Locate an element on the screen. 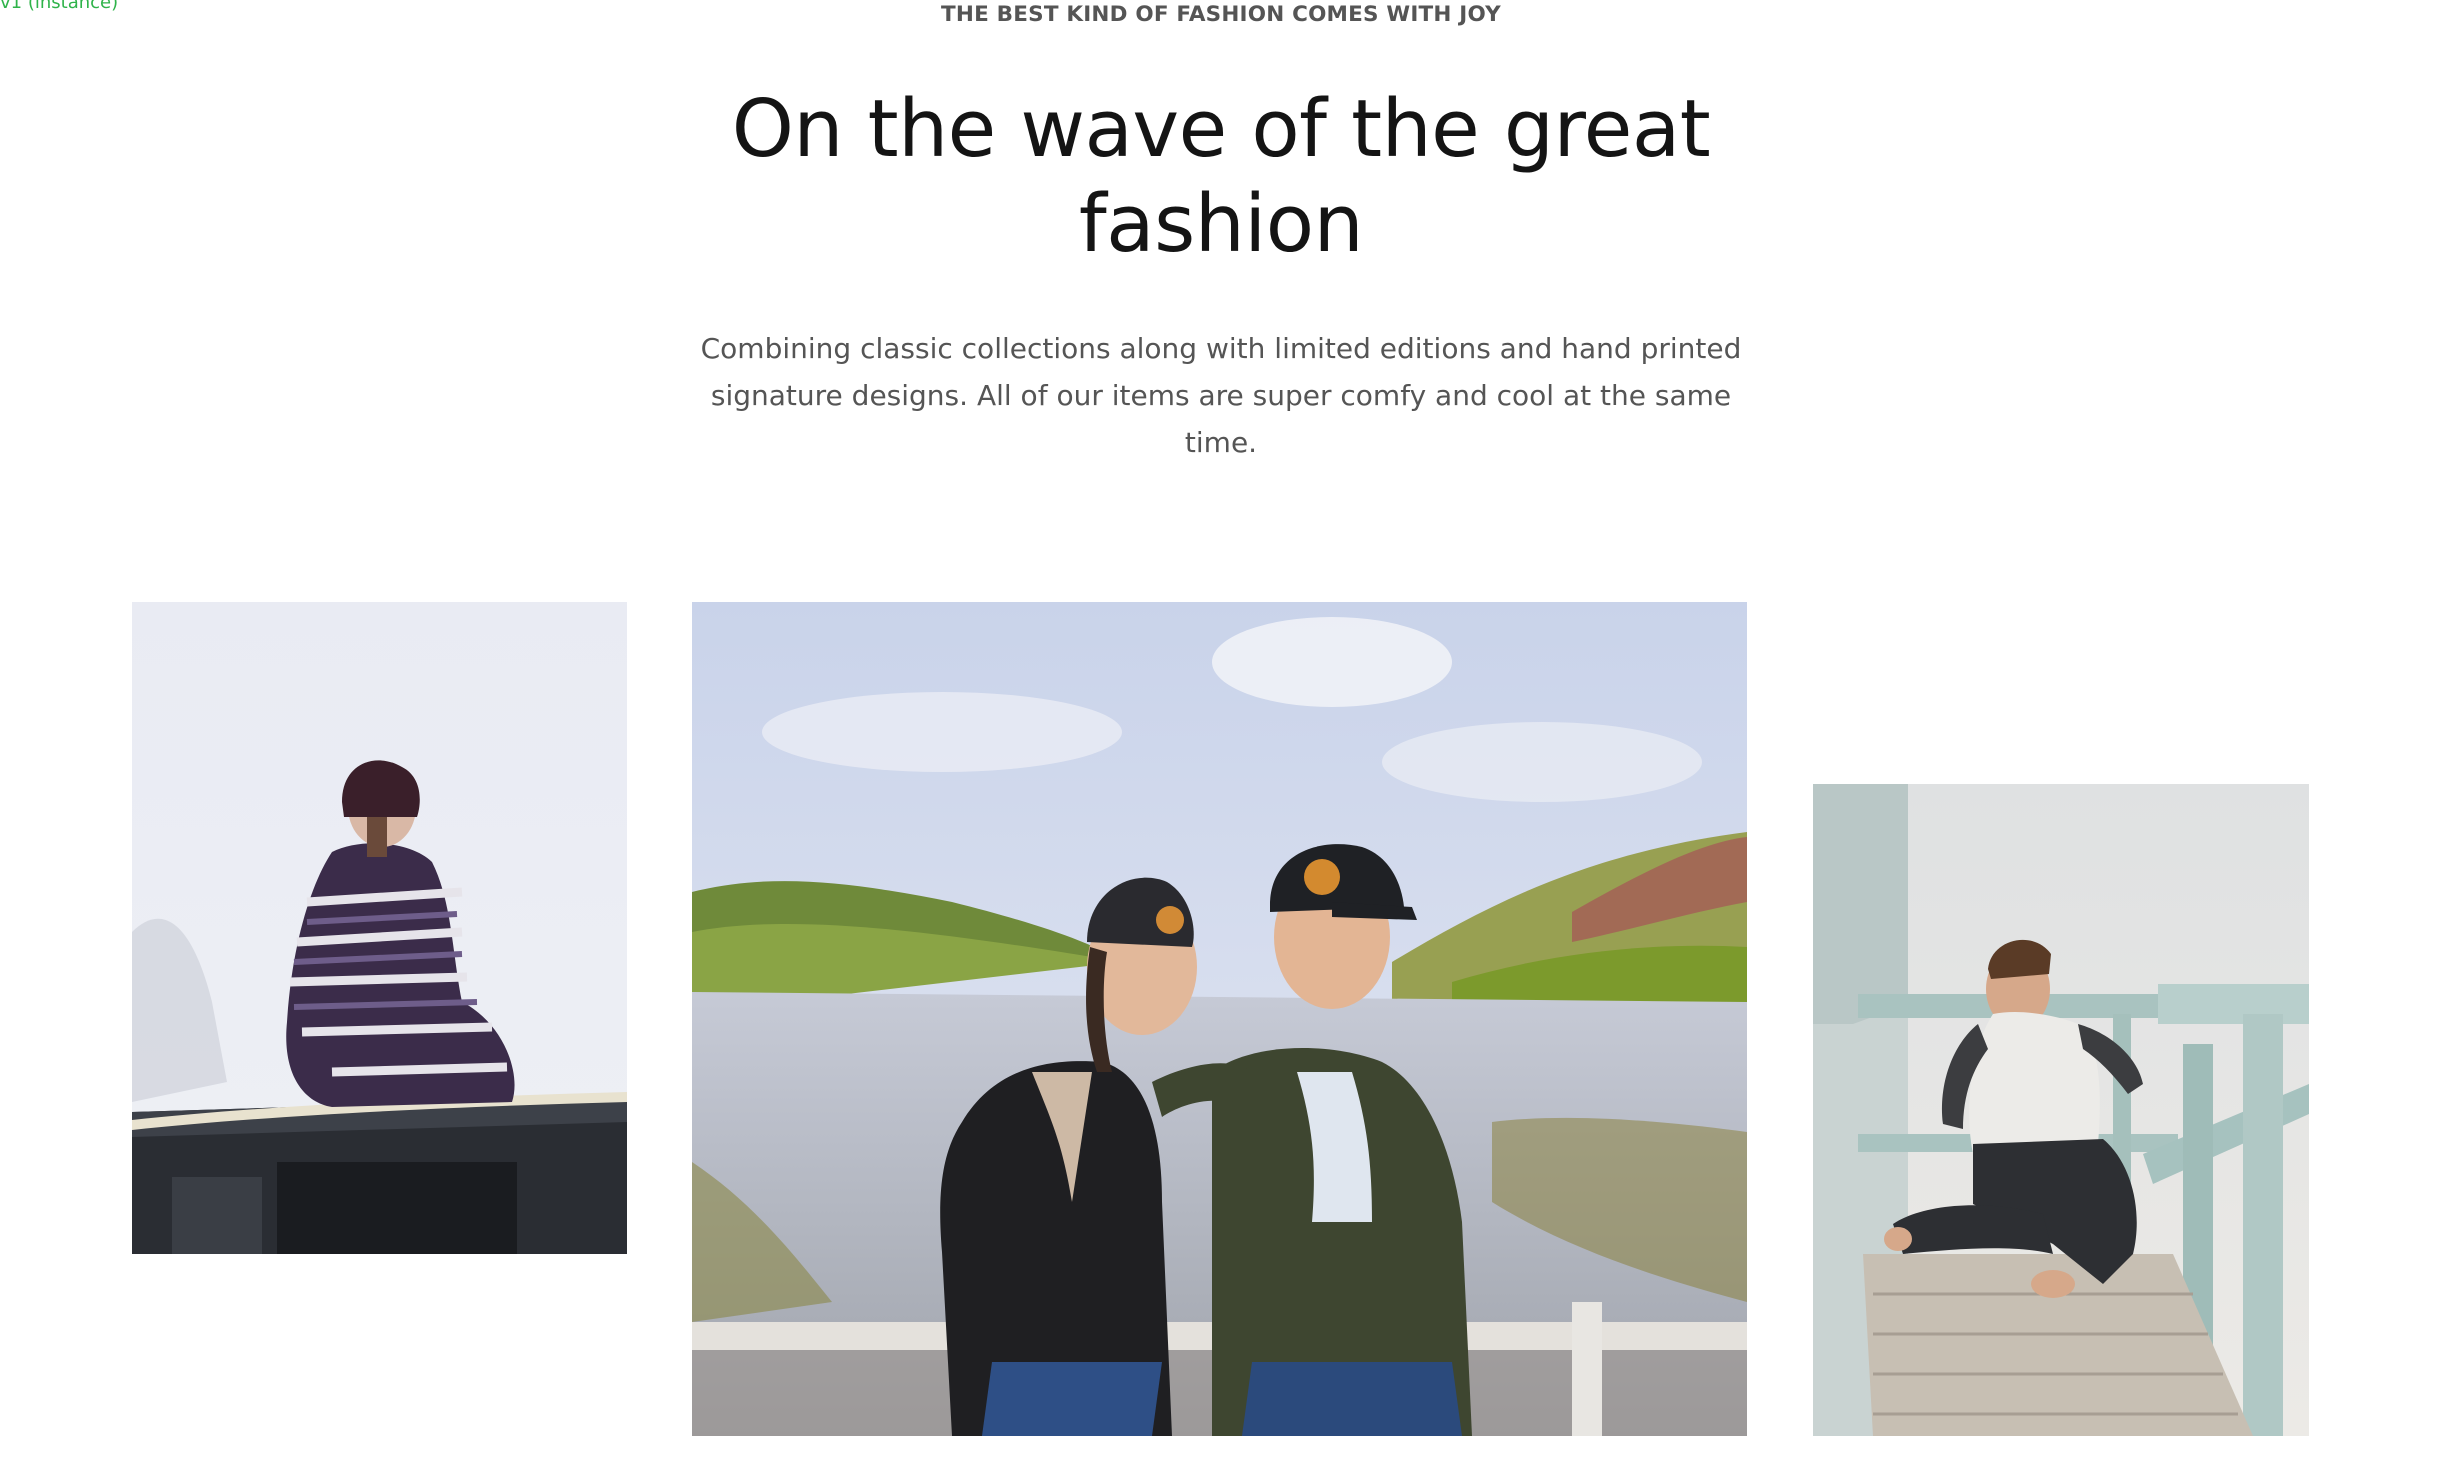 The image size is (2442, 1478). hero-headline: On the wave of the great fashion is located at coordinates (1221, 176).